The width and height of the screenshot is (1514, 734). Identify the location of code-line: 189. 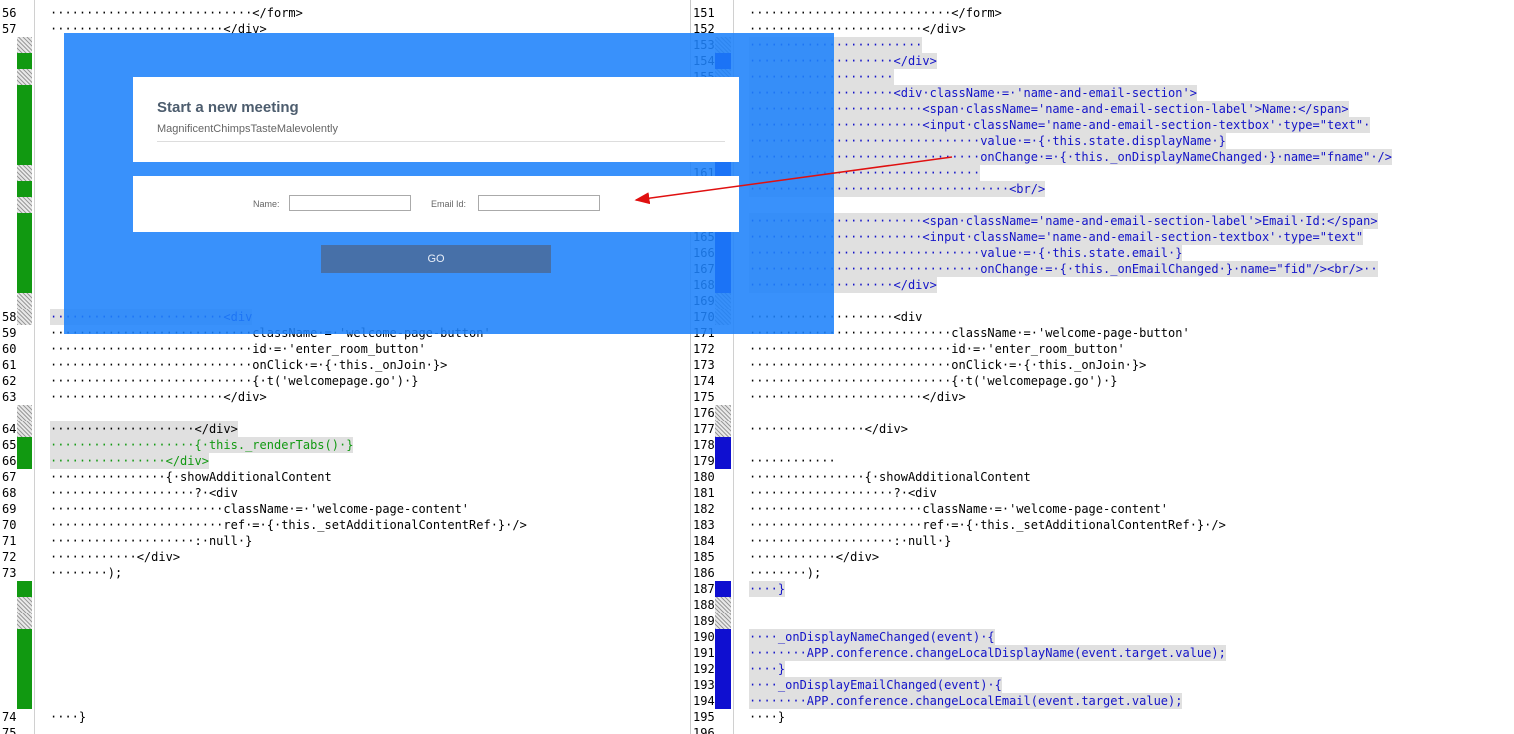
(1102, 621).